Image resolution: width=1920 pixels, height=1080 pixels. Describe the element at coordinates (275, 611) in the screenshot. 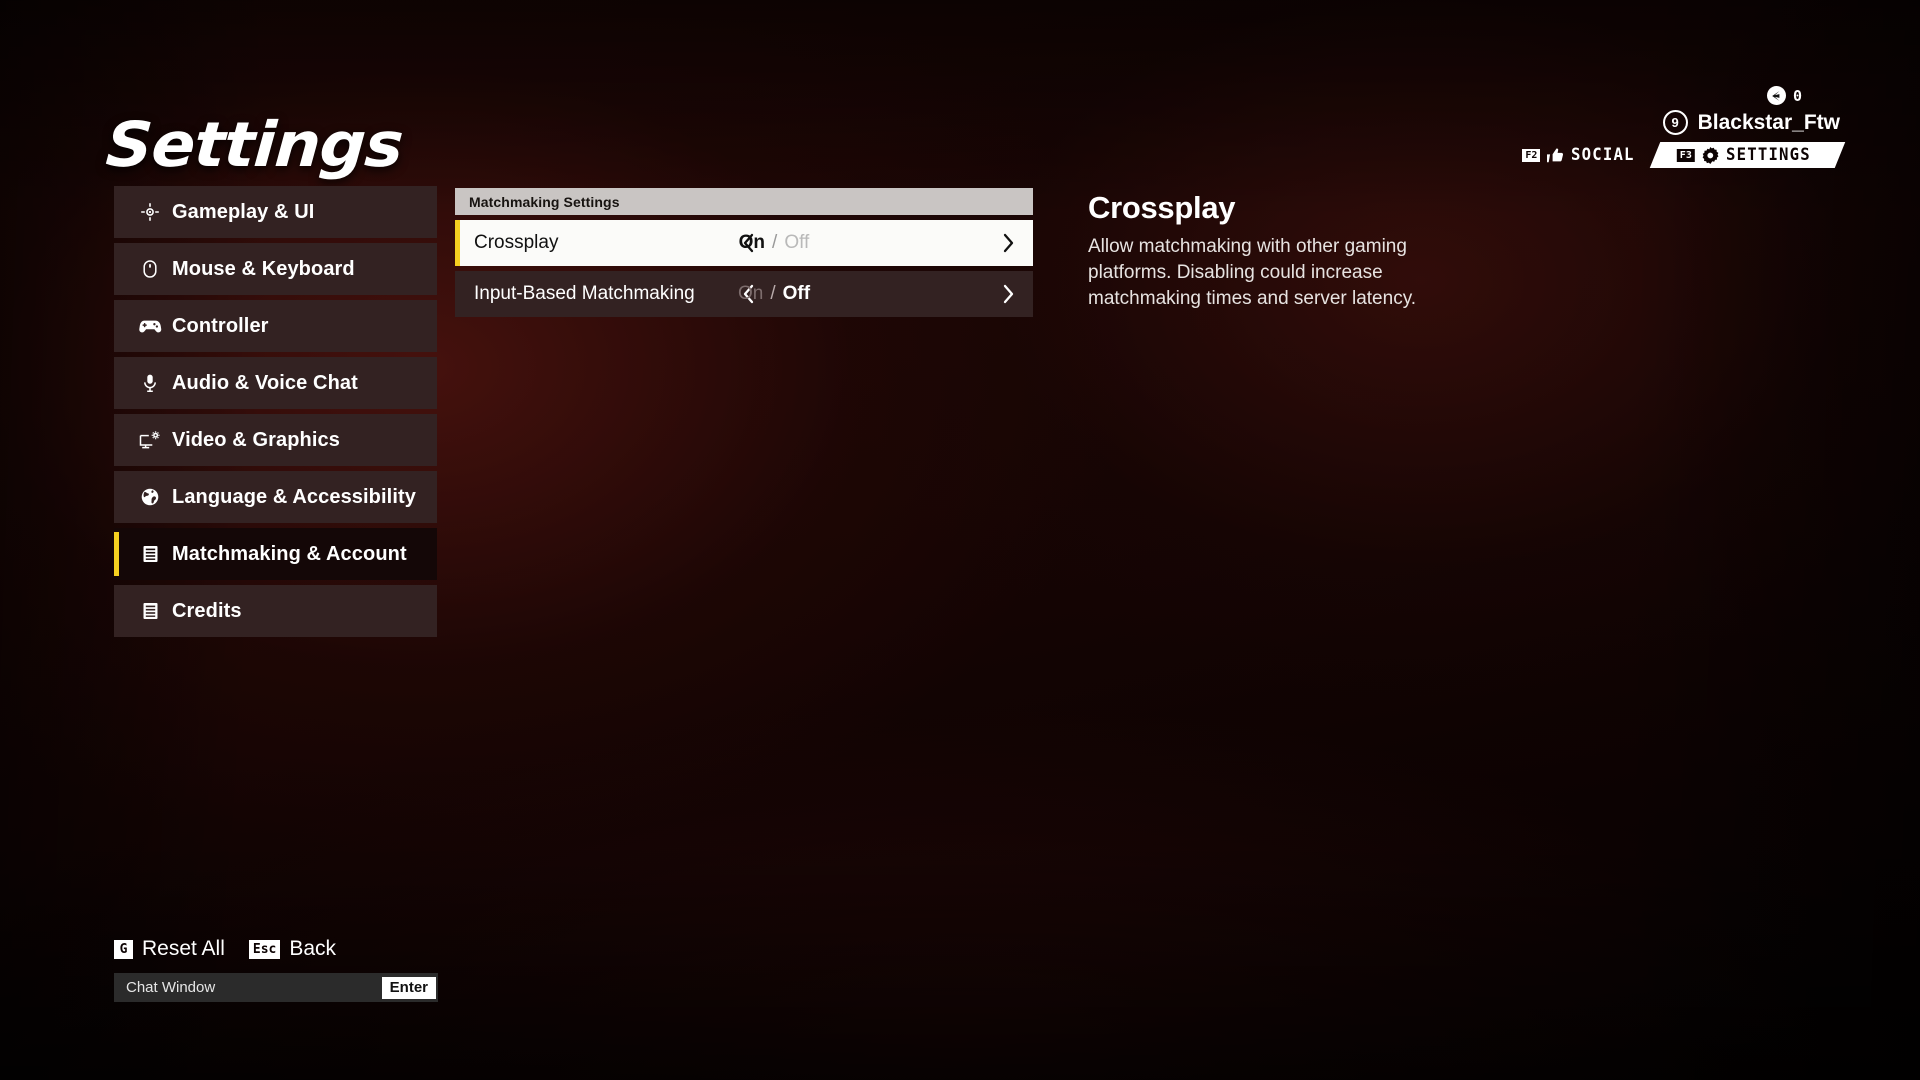

I see `sidebar-item-credits: Credits` at that location.